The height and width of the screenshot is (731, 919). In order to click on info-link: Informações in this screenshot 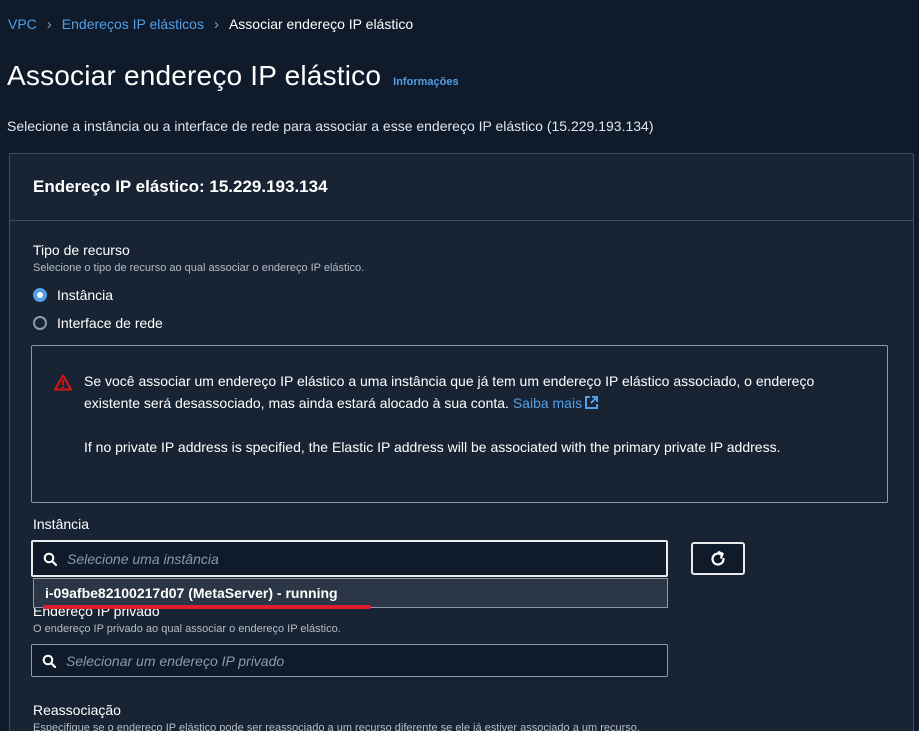, I will do `click(425, 82)`.